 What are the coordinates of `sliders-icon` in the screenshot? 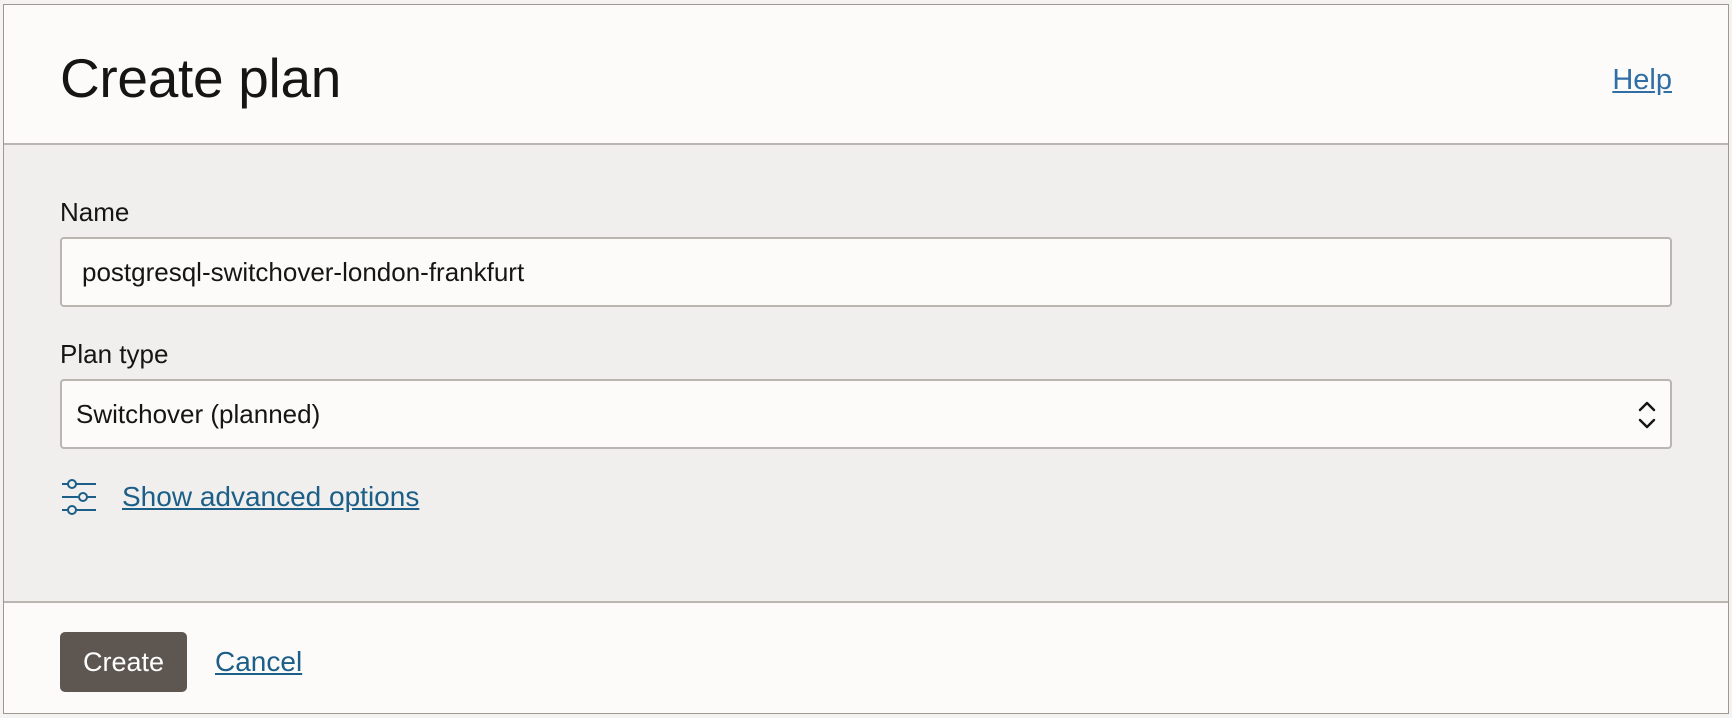 It's located at (79, 497).